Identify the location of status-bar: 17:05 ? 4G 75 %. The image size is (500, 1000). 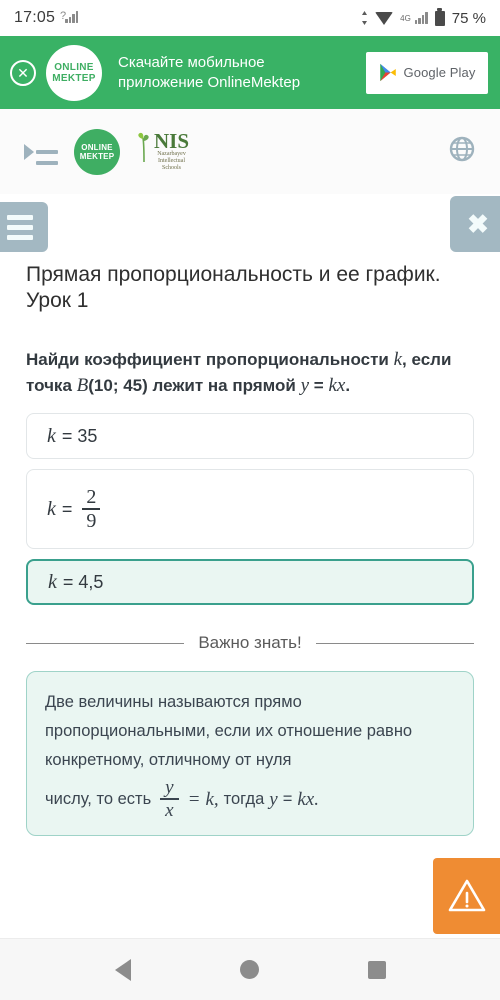
(250, 18).